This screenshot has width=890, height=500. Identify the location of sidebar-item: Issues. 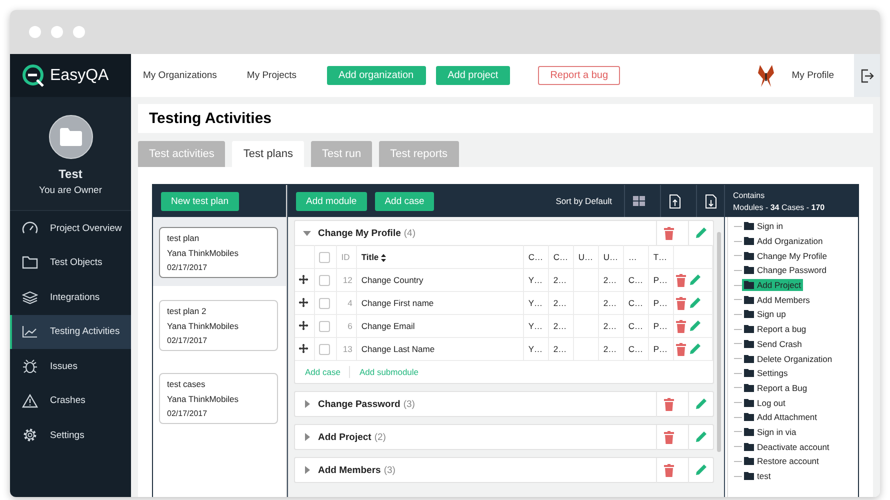
(70, 366).